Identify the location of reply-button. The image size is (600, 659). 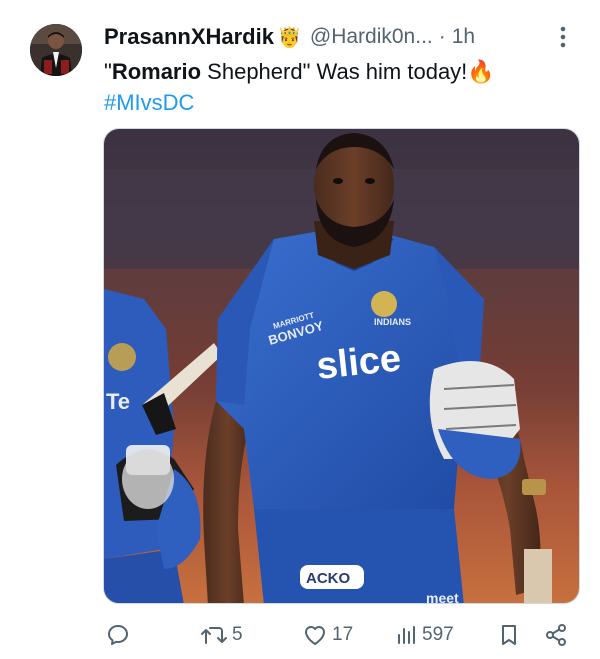
(120, 635).